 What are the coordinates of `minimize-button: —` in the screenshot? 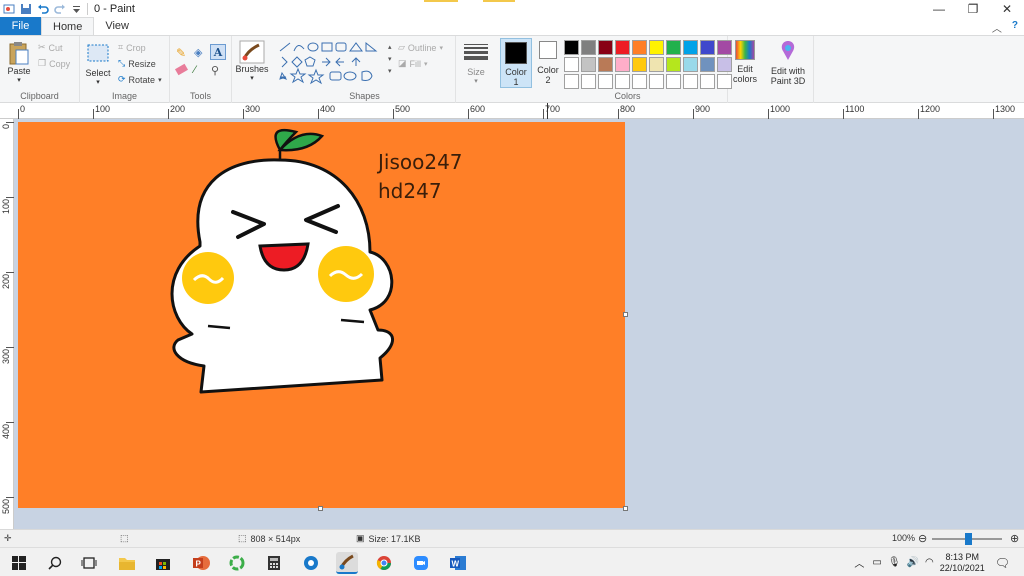 It's located at (939, 8).